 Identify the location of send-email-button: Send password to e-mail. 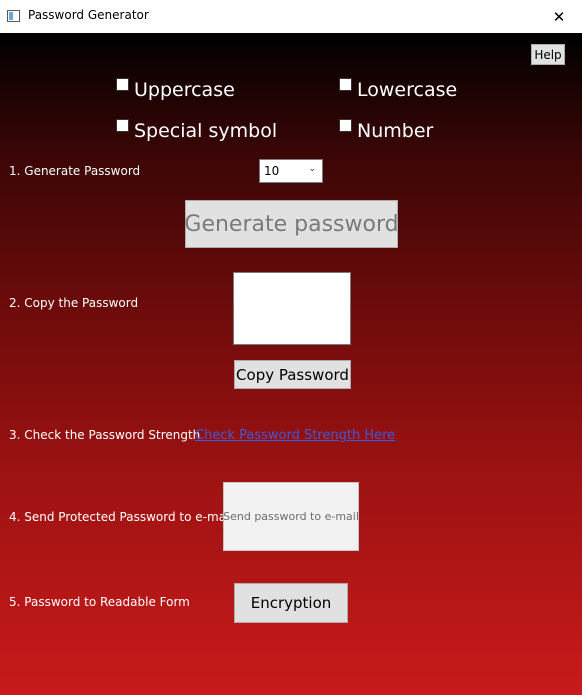
(291, 516).